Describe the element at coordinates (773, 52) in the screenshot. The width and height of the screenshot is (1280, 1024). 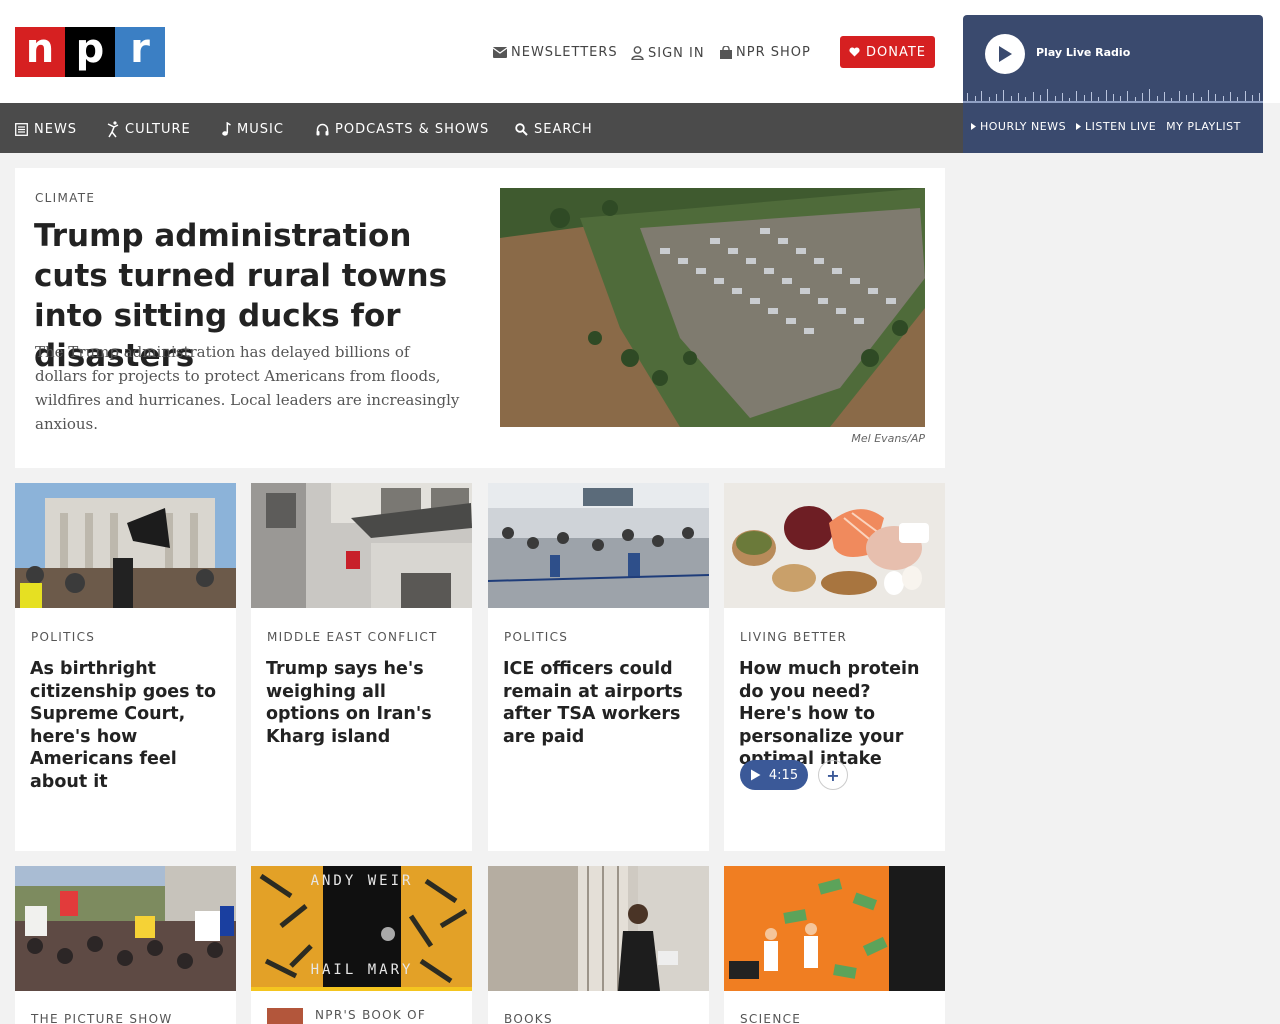
I see `shop-label: NPR SHOP` at that location.